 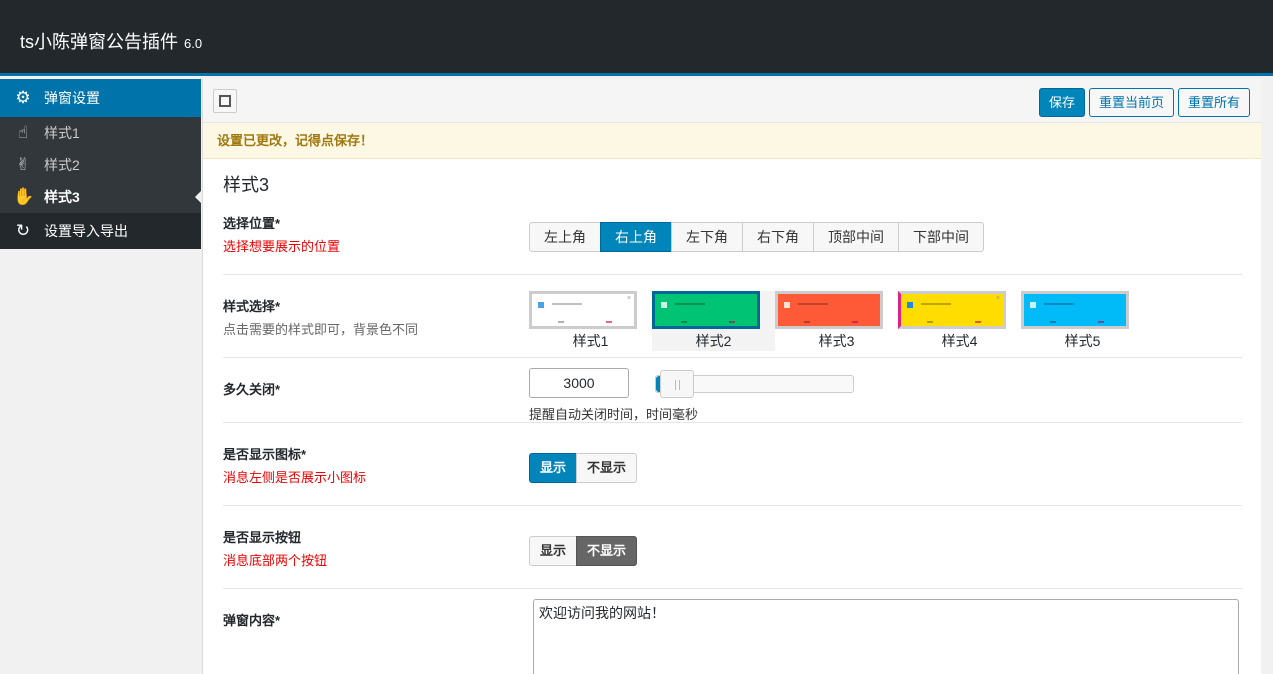 What do you see at coordinates (553, 468) in the screenshot?
I see `show-icon-option-show: 显示` at bounding box center [553, 468].